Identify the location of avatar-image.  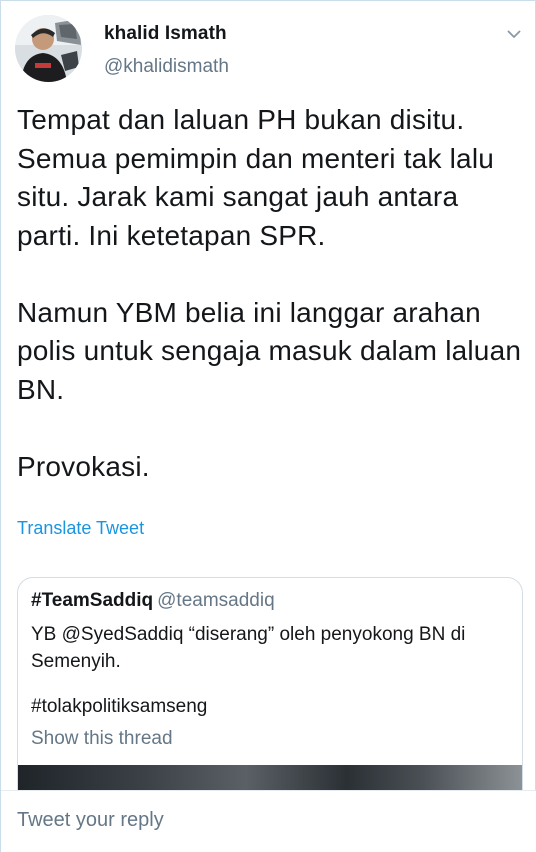
(48, 48).